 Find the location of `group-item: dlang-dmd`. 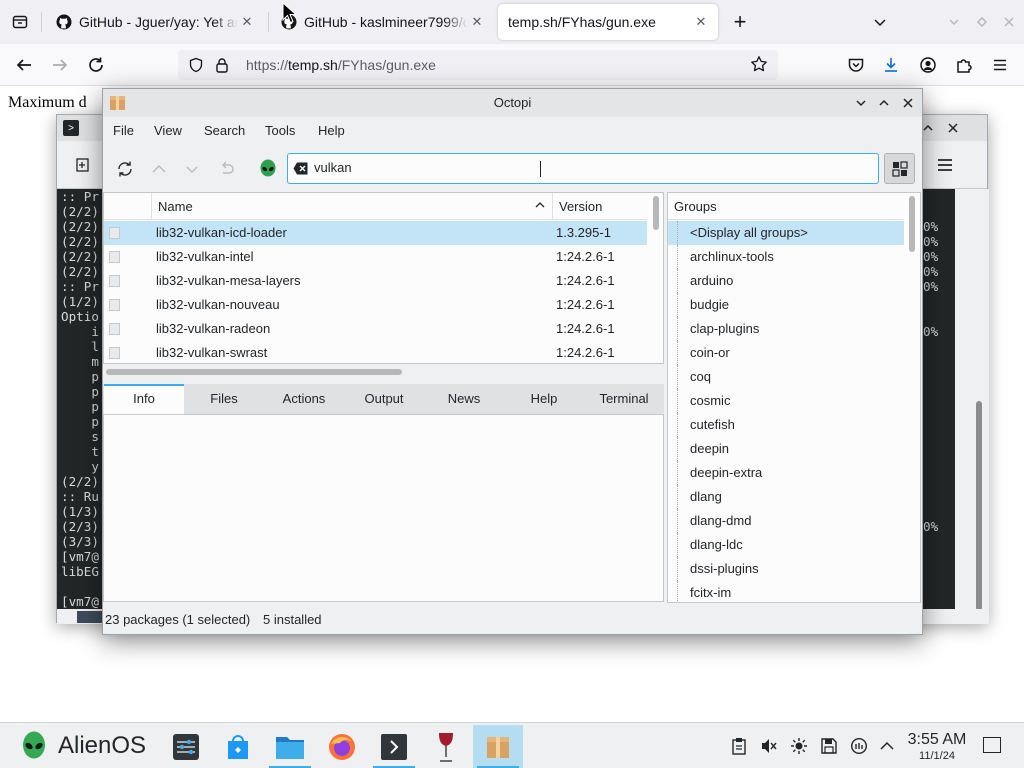

group-item: dlang-dmd is located at coordinates (786, 521).